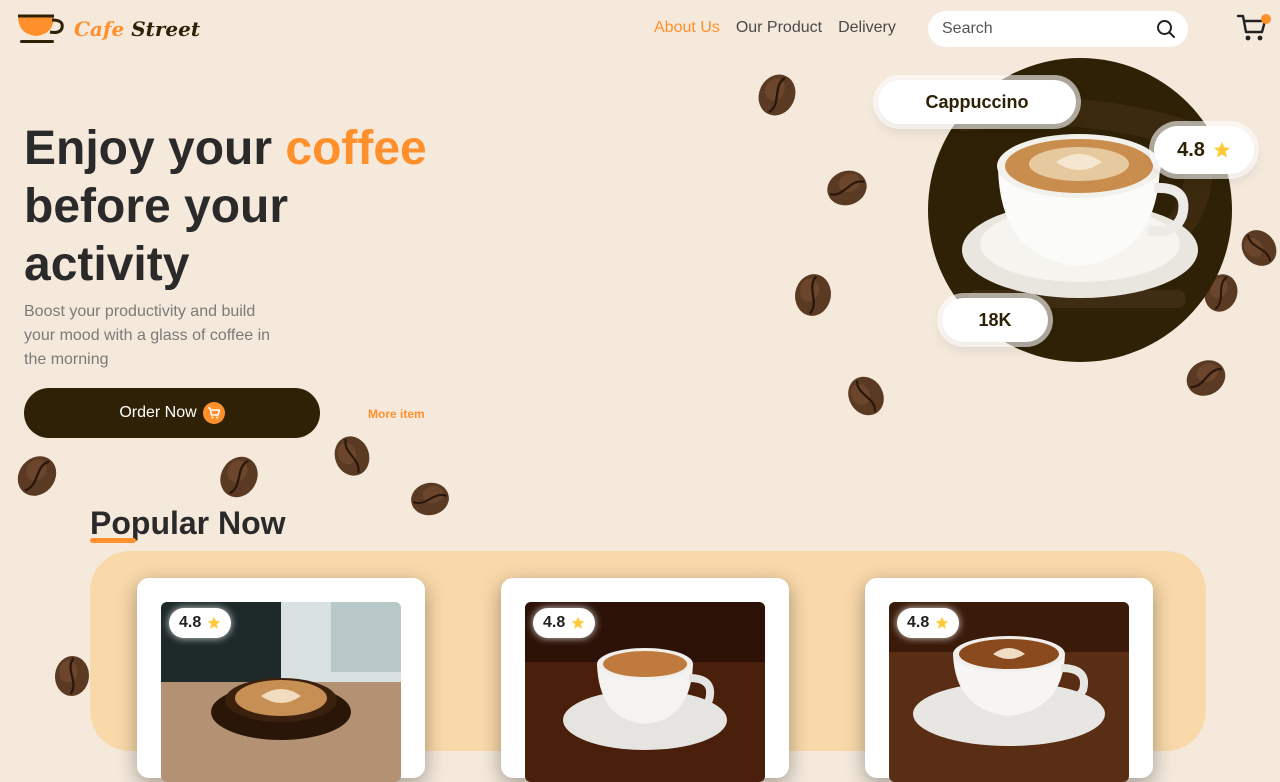 Image resolution: width=1280 pixels, height=782 pixels. I want to click on hero-title-part1: Enjoy your, so click(155, 148).